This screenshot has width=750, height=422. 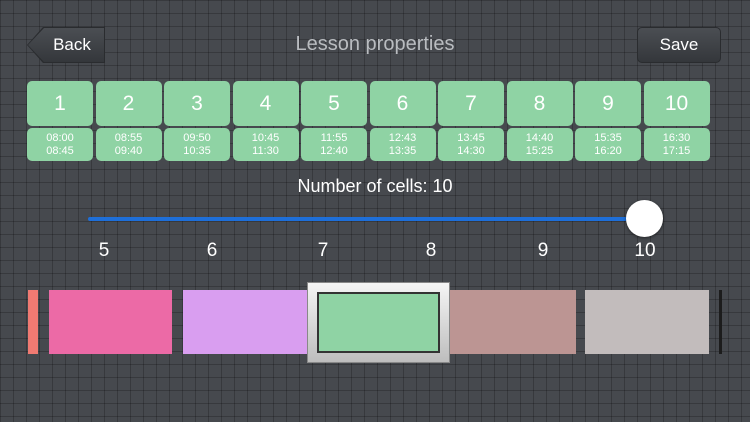 What do you see at coordinates (471, 150) in the screenshot?
I see `lesson-end: 14:30` at bounding box center [471, 150].